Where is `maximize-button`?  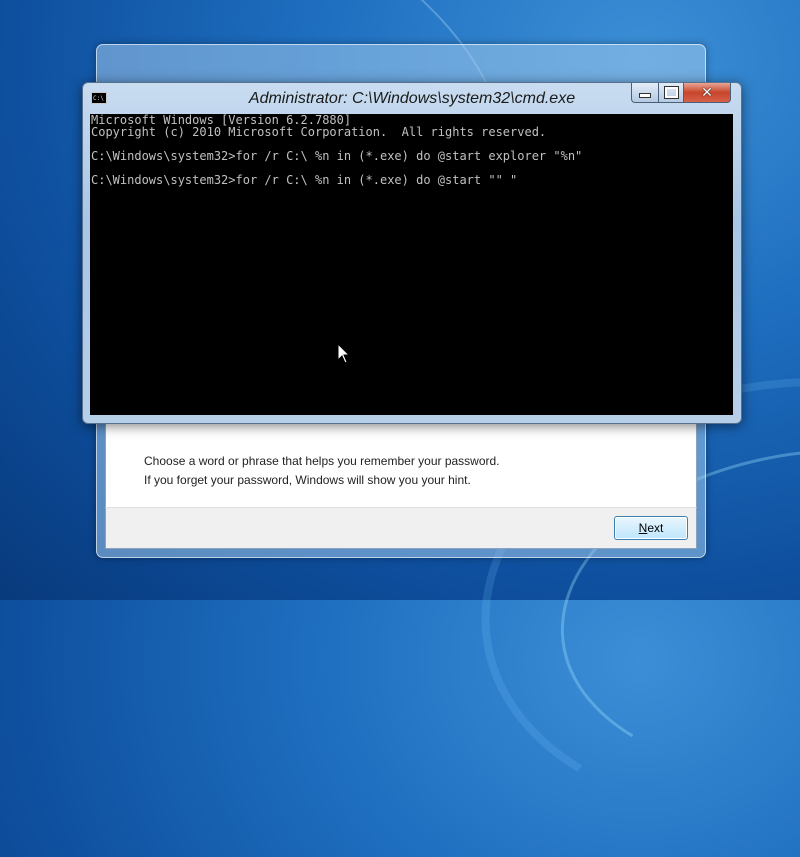 maximize-button is located at coordinates (671, 93).